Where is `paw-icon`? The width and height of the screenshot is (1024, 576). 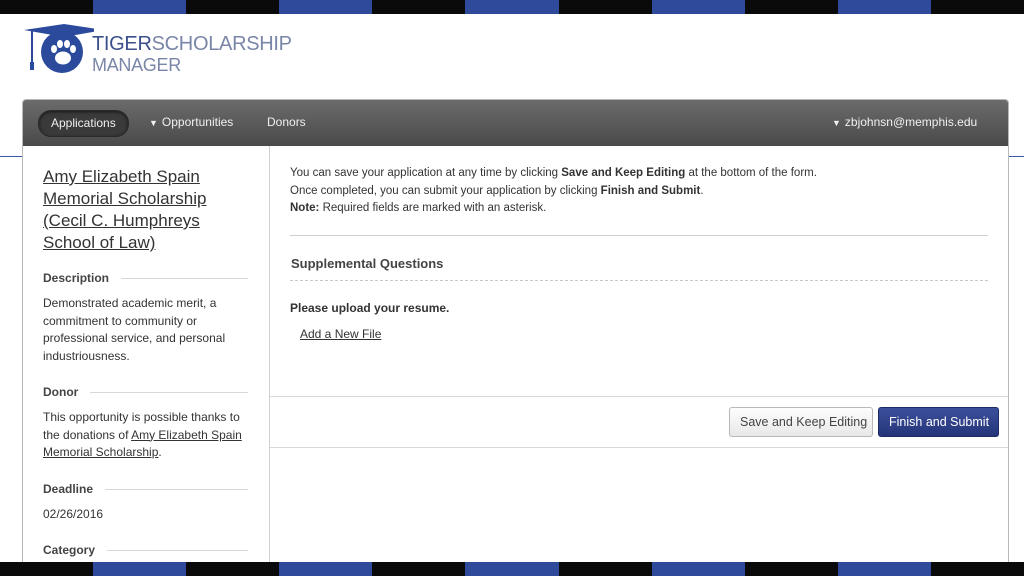
paw-icon is located at coordinates (63, 52).